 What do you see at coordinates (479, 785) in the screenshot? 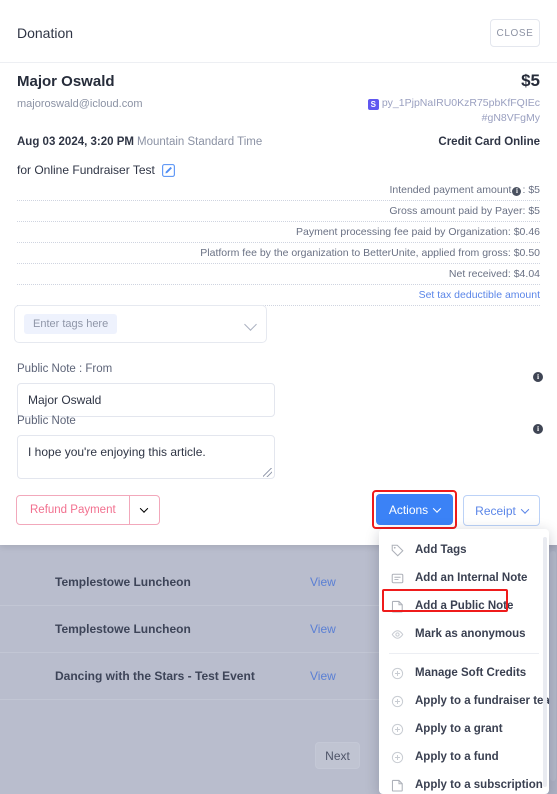
I see `menu-item-label: Apply to a subscription` at bounding box center [479, 785].